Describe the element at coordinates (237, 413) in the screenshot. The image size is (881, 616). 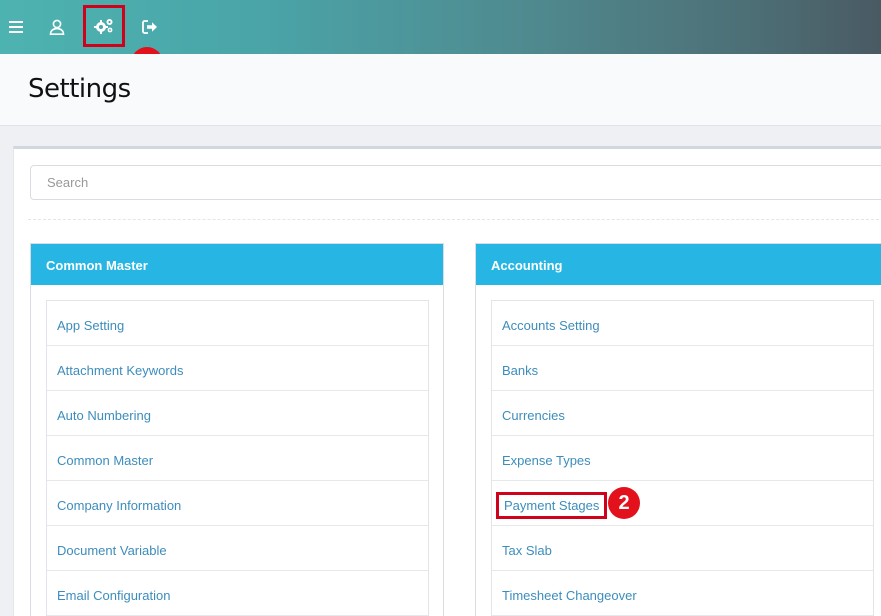
I see `list-item: Auto Numbering` at that location.